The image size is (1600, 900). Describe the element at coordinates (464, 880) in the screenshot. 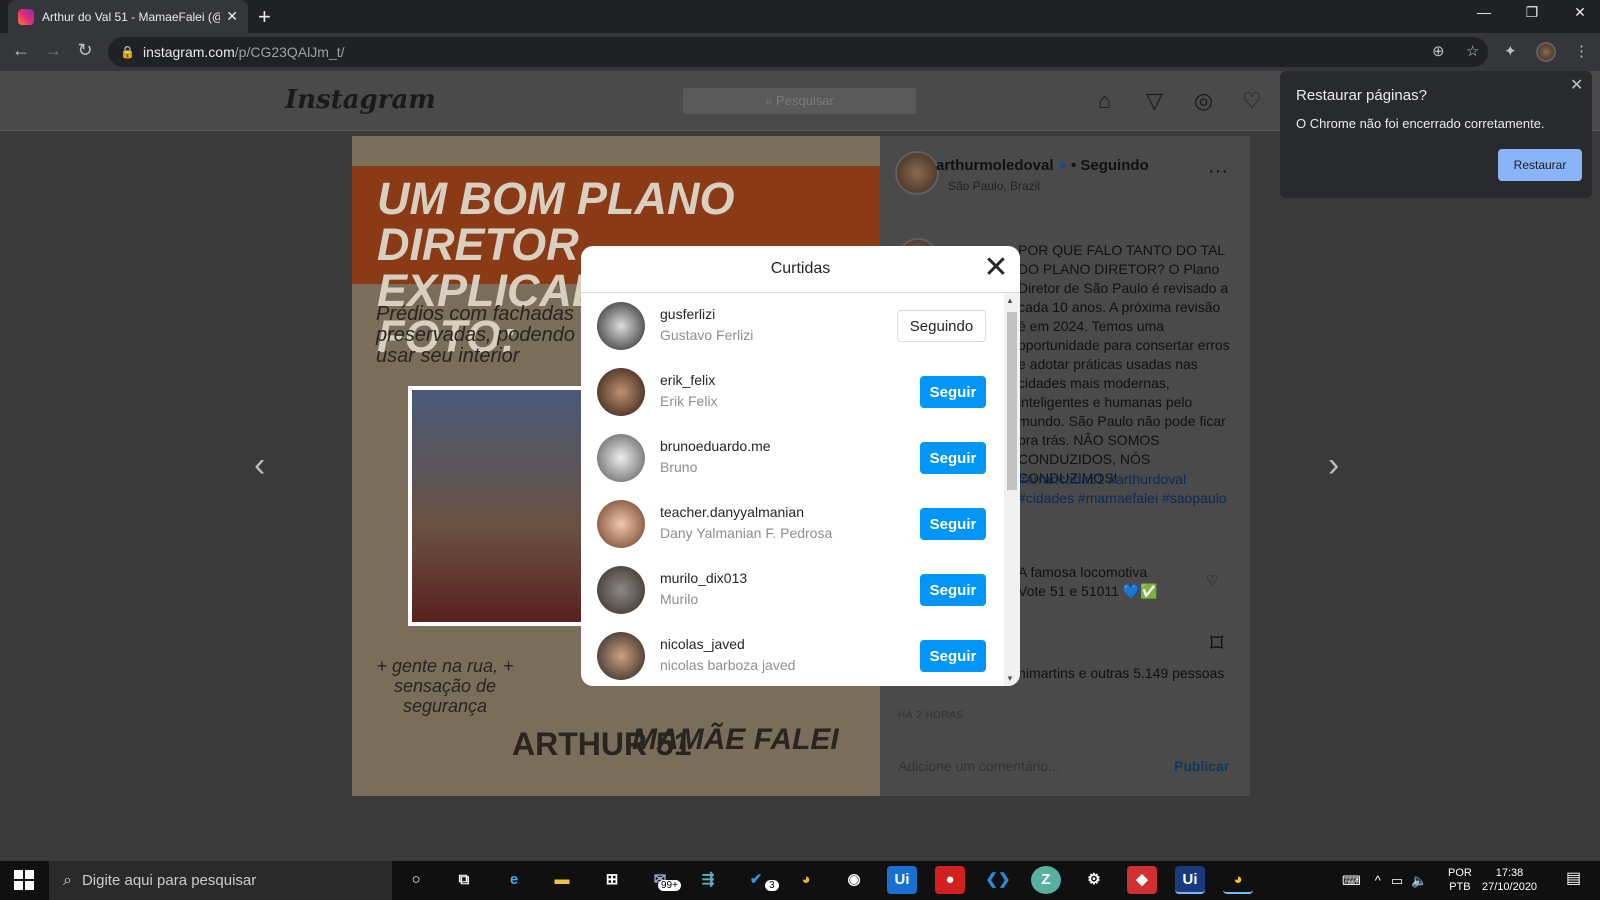

I see `task-view-icon: ⧉` at that location.